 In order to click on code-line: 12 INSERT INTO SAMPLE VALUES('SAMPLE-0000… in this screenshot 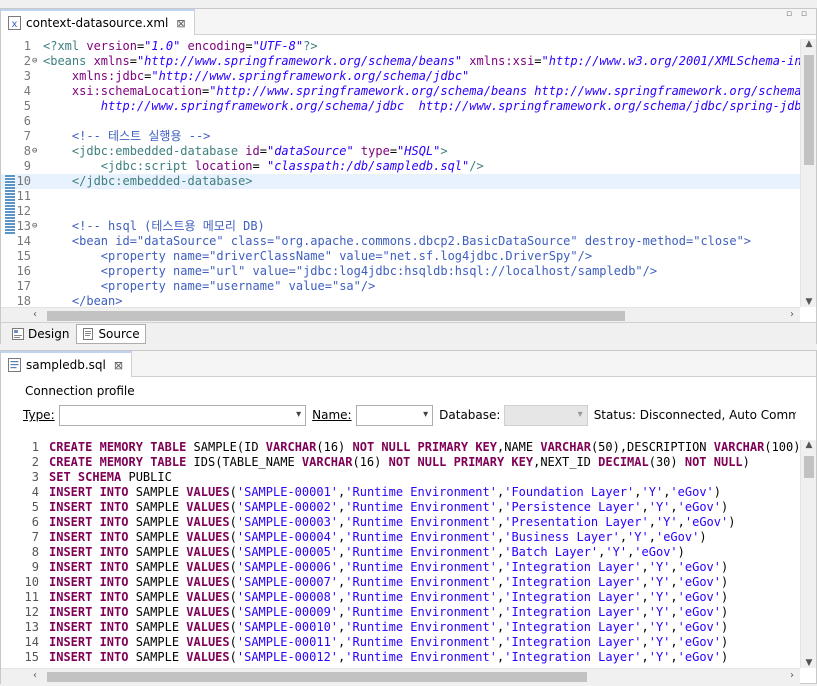, I will do `click(408, 612)`.